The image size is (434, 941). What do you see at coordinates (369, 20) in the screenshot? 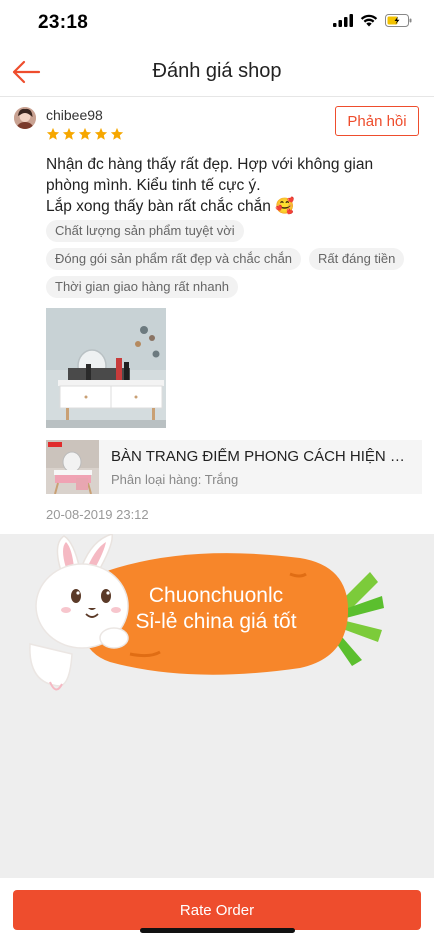
I see `wifi-icon` at bounding box center [369, 20].